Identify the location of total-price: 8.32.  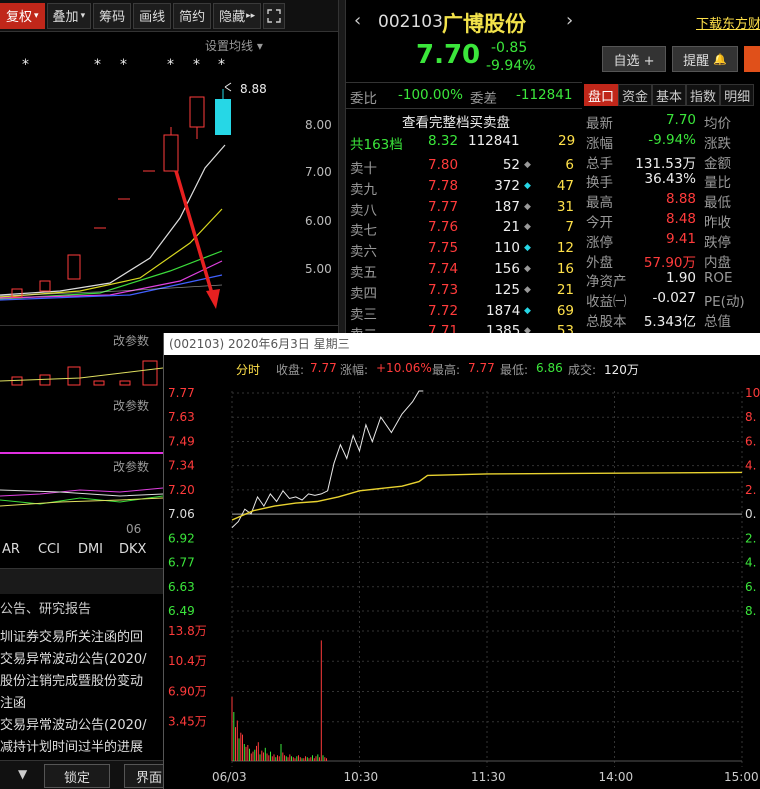
(443, 141).